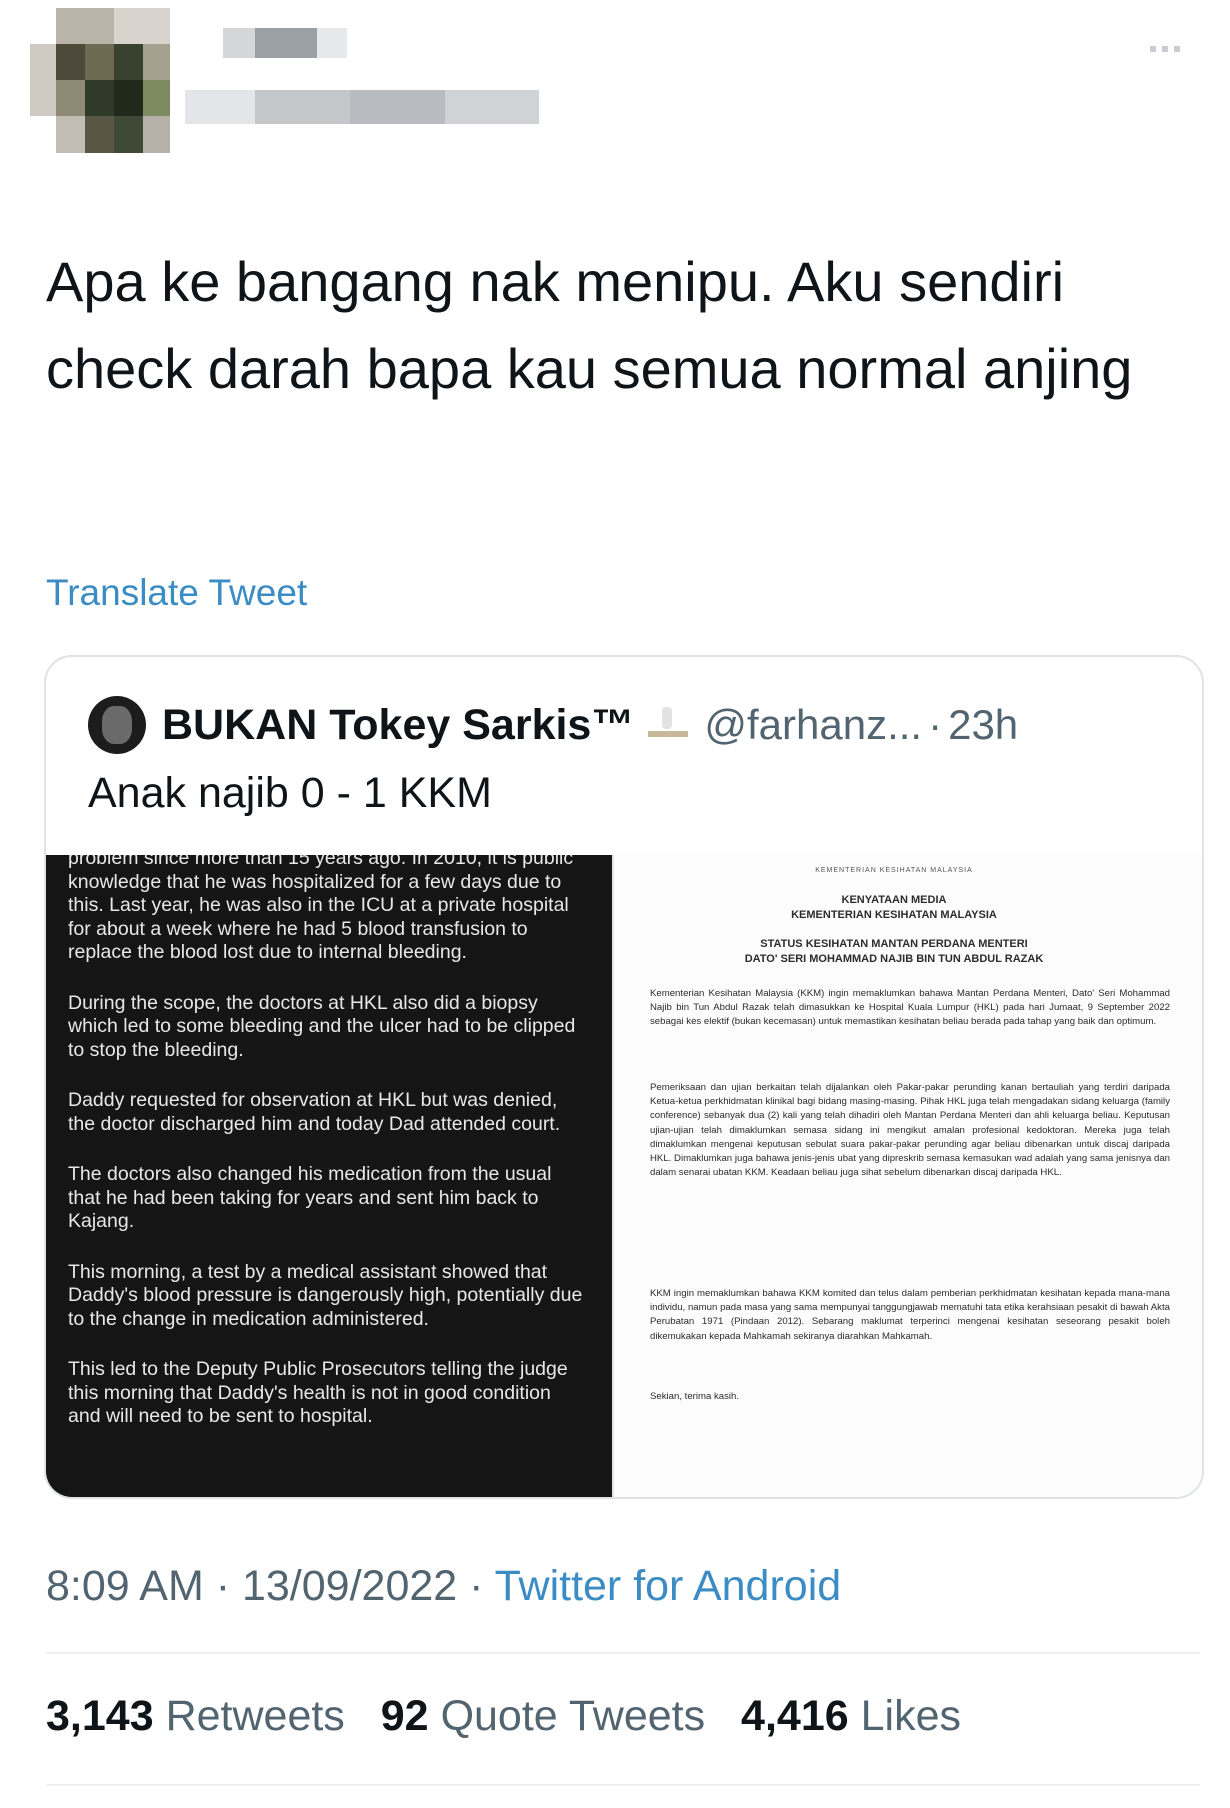 The width and height of the screenshot is (1230, 1808). What do you see at coordinates (573, 1716) in the screenshot?
I see `quote-tweets-label: Quote Tweets` at bounding box center [573, 1716].